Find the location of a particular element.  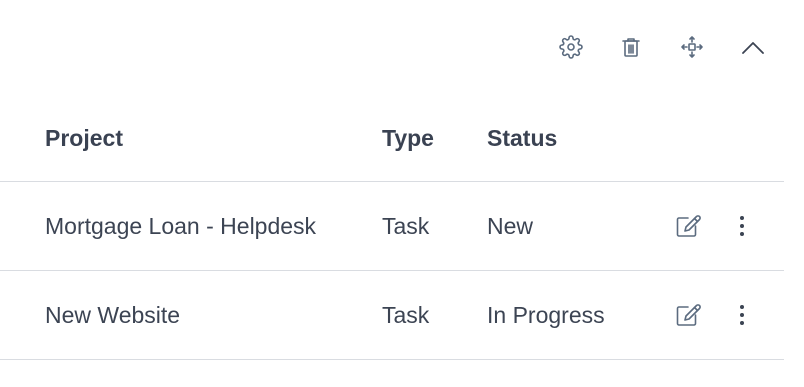

collapse-button is located at coordinates (753, 47).